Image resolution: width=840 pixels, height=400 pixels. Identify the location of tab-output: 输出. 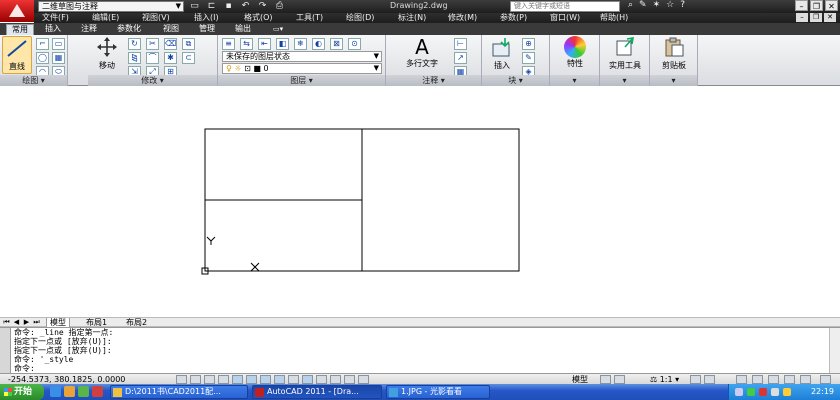
(243, 29).